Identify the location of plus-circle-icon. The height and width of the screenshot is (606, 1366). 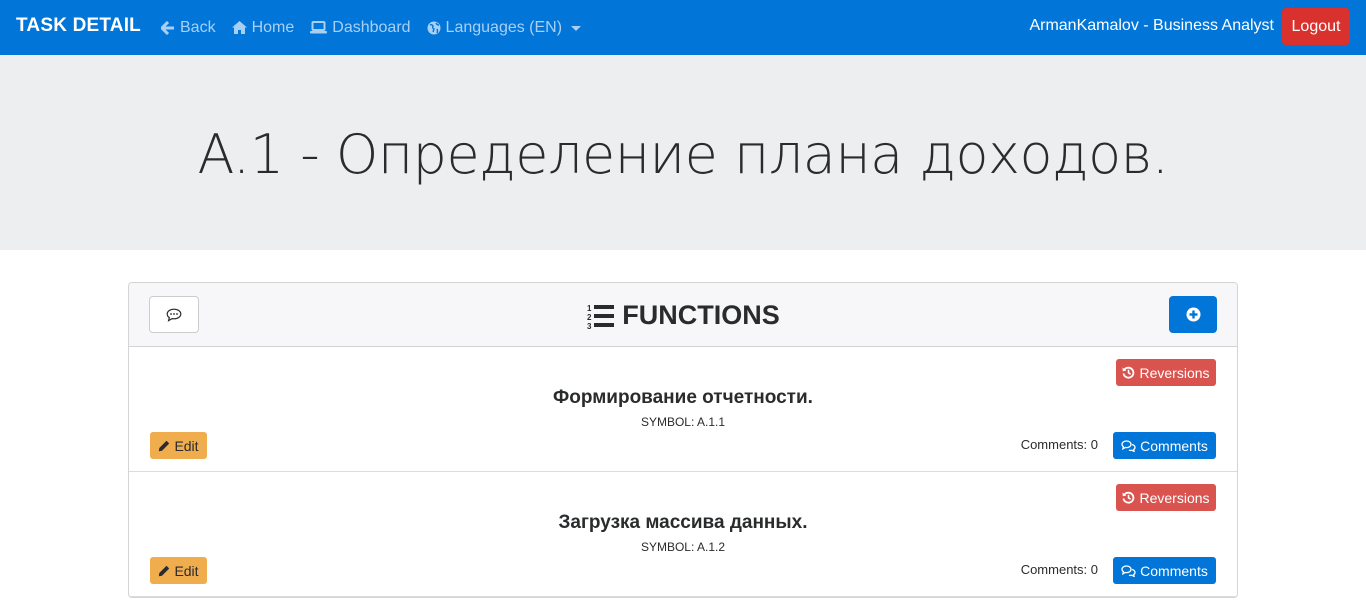
(1193, 314).